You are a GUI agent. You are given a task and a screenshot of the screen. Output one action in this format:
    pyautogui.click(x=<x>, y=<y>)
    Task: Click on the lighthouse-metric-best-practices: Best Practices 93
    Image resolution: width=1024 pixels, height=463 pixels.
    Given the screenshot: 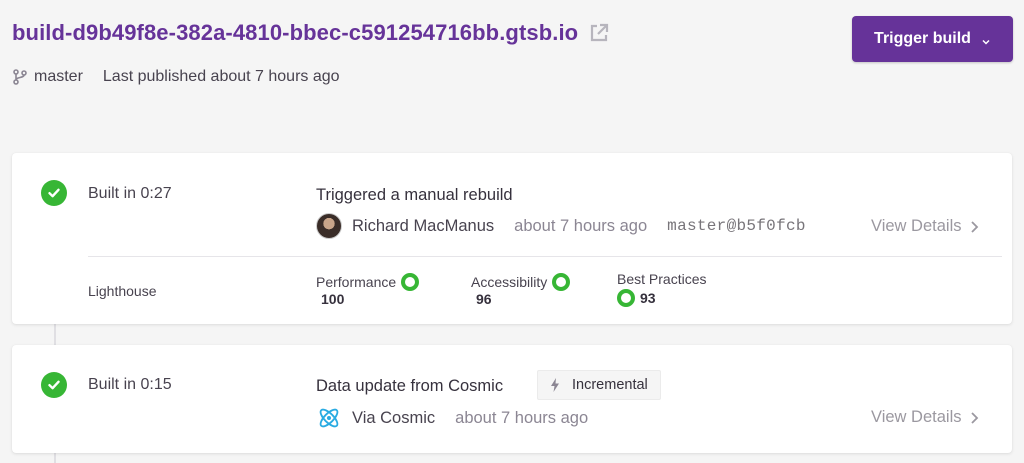 What is the action you would take?
    pyautogui.click(x=661, y=289)
    